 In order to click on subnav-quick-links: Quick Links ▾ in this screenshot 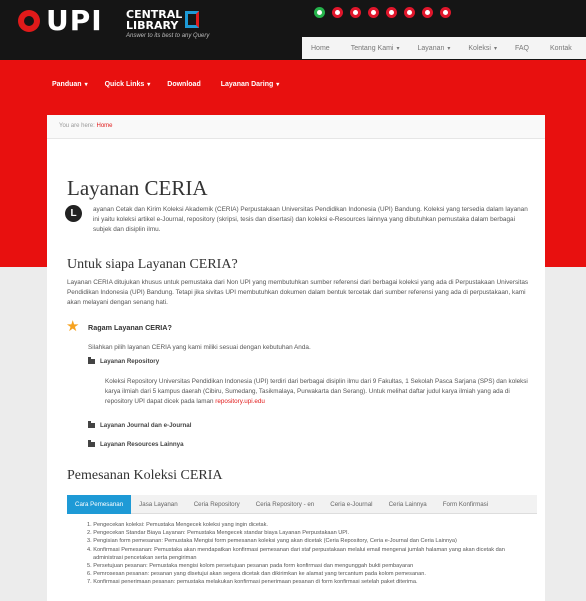, I will do `click(128, 84)`.